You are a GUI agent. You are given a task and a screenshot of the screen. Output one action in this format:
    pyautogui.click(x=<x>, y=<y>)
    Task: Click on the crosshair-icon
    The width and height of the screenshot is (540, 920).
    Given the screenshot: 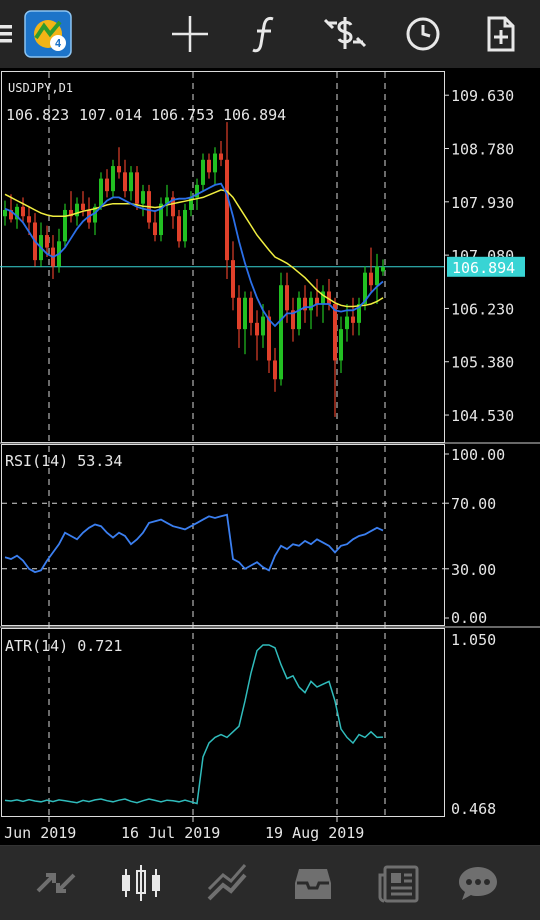 What is the action you would take?
    pyautogui.click(x=190, y=34)
    